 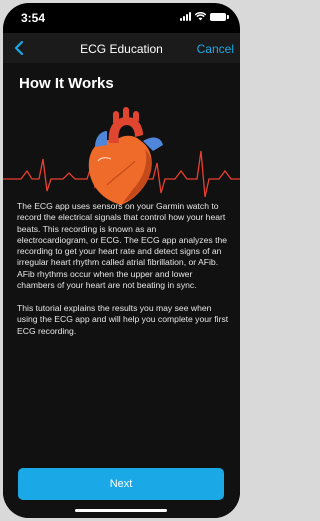 What do you see at coordinates (101, 139) in the screenshot?
I see `vena-cava` at bounding box center [101, 139].